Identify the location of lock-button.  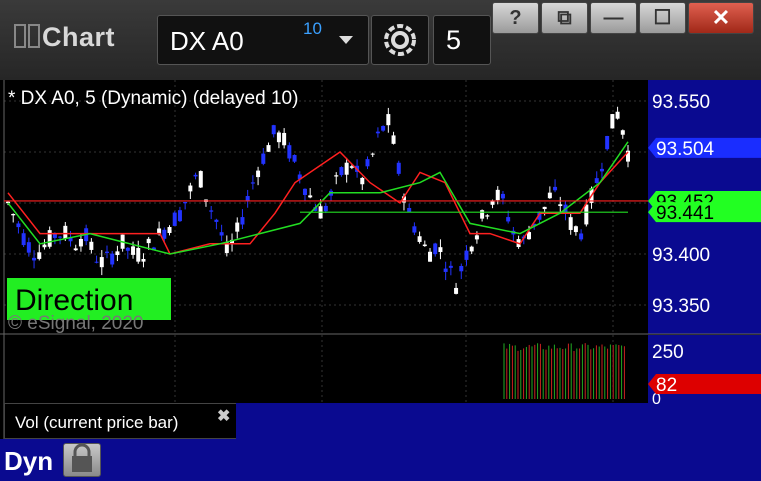
(82, 460).